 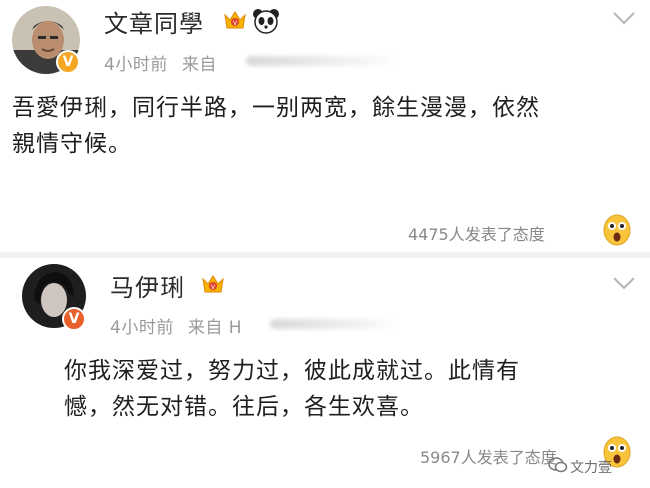 What do you see at coordinates (72, 144) in the screenshot?
I see `post-text-line: 親情守候。` at bounding box center [72, 144].